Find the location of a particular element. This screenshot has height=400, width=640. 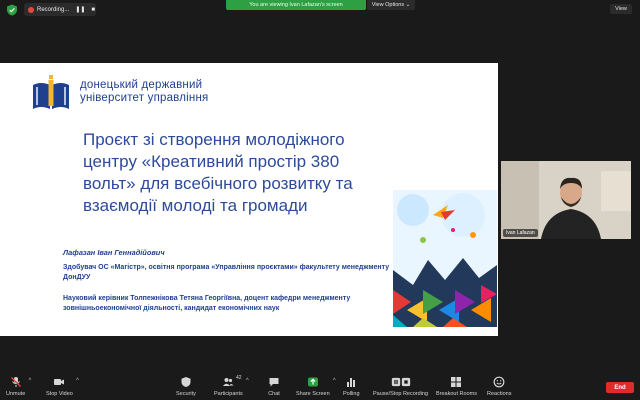

participants-button: 42 Participants ^ is located at coordinates (231, 386).